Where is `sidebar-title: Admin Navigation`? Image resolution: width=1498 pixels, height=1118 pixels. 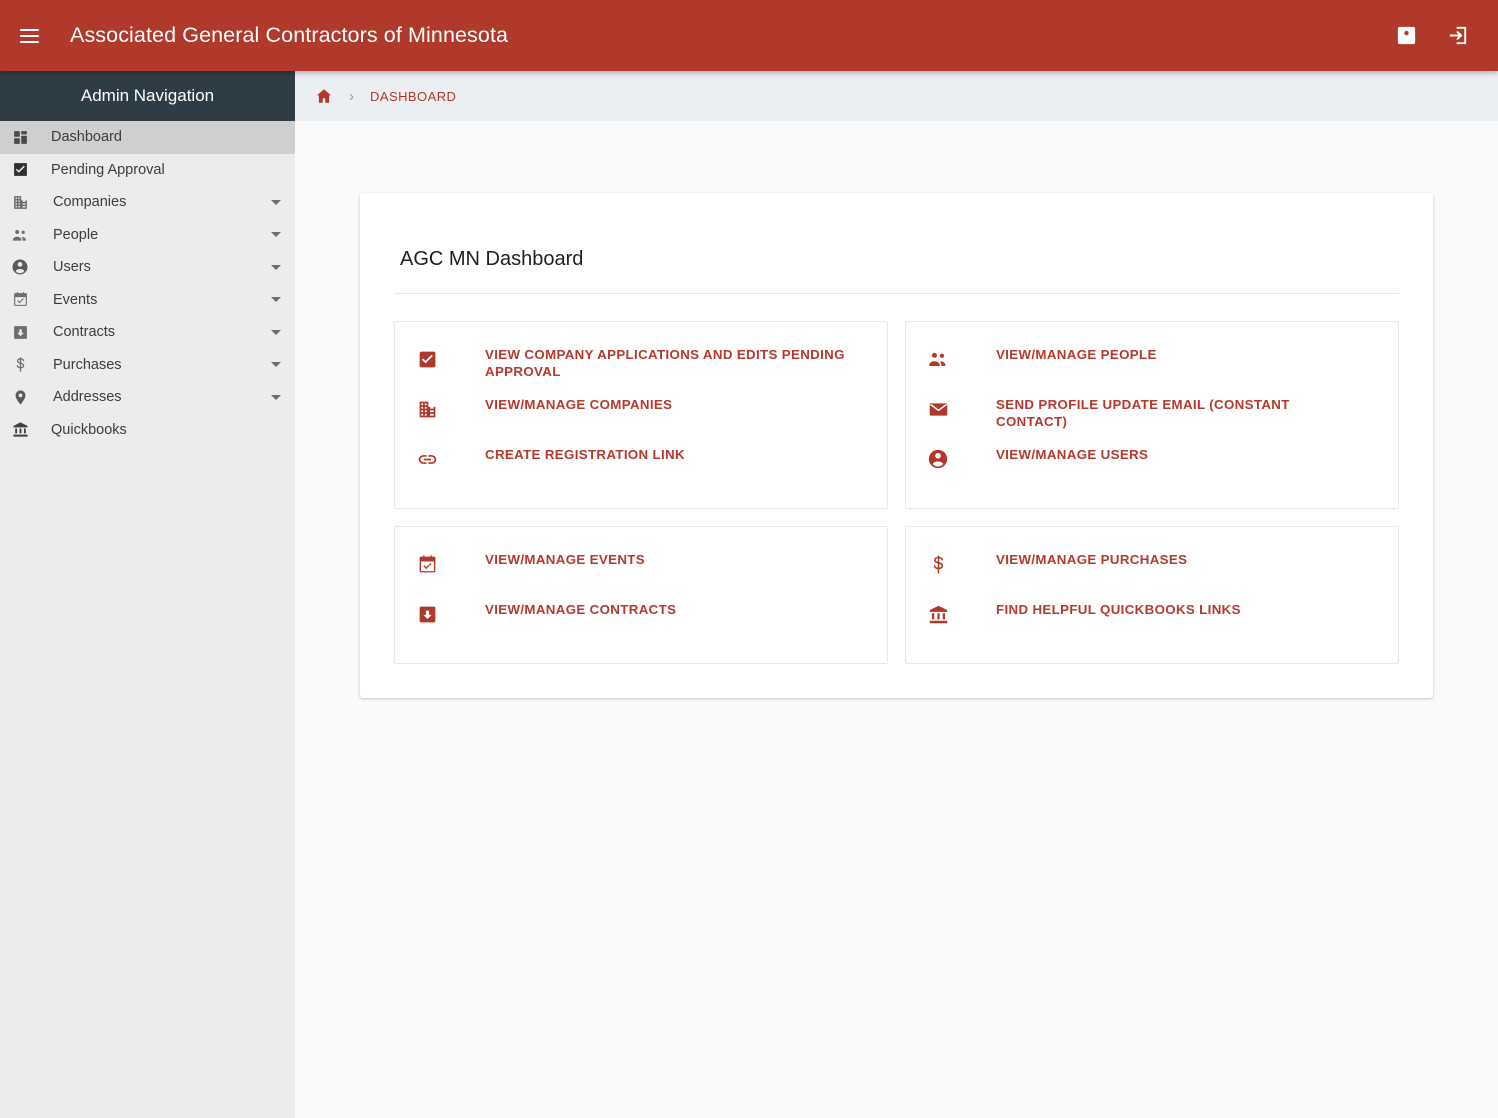 sidebar-title: Admin Navigation is located at coordinates (147, 96).